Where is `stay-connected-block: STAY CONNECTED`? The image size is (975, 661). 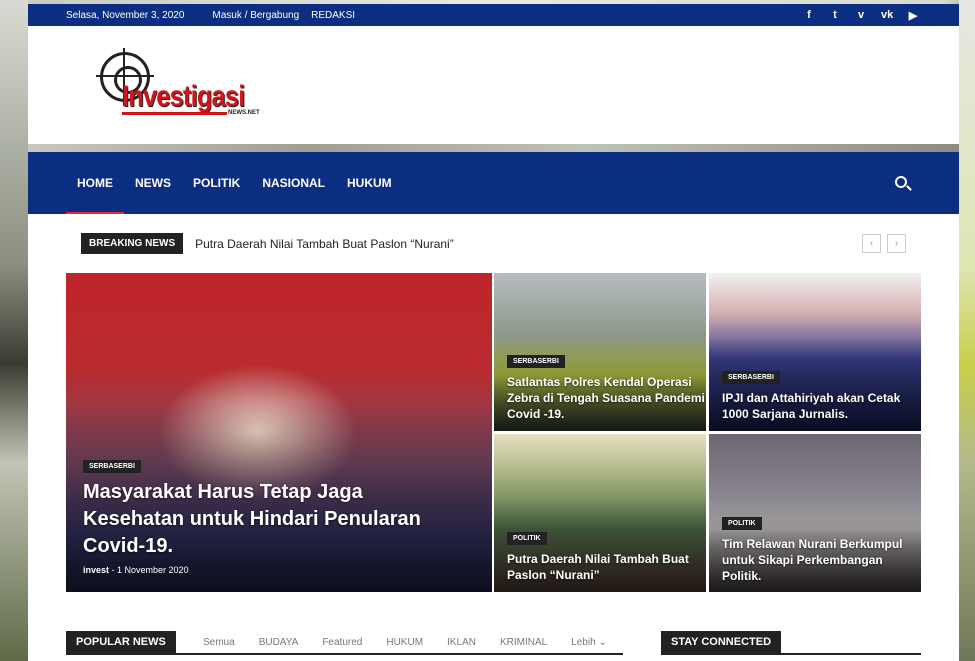
stay-connected-block: STAY CONNECTED is located at coordinates (791, 643).